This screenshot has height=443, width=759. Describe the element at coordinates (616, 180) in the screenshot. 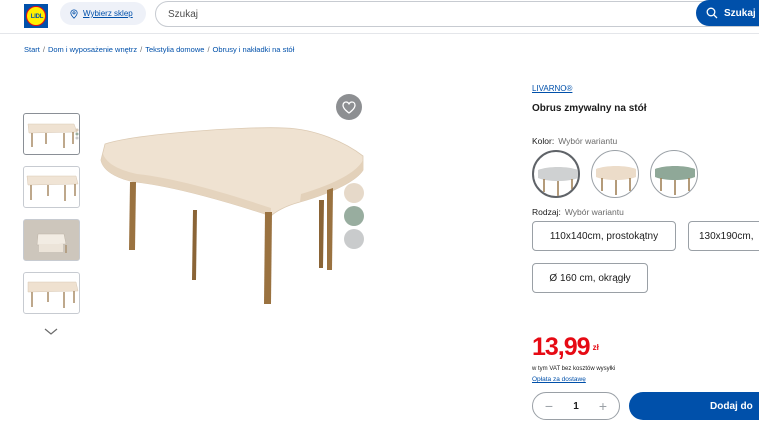

I see `swatch-beige-image` at that location.